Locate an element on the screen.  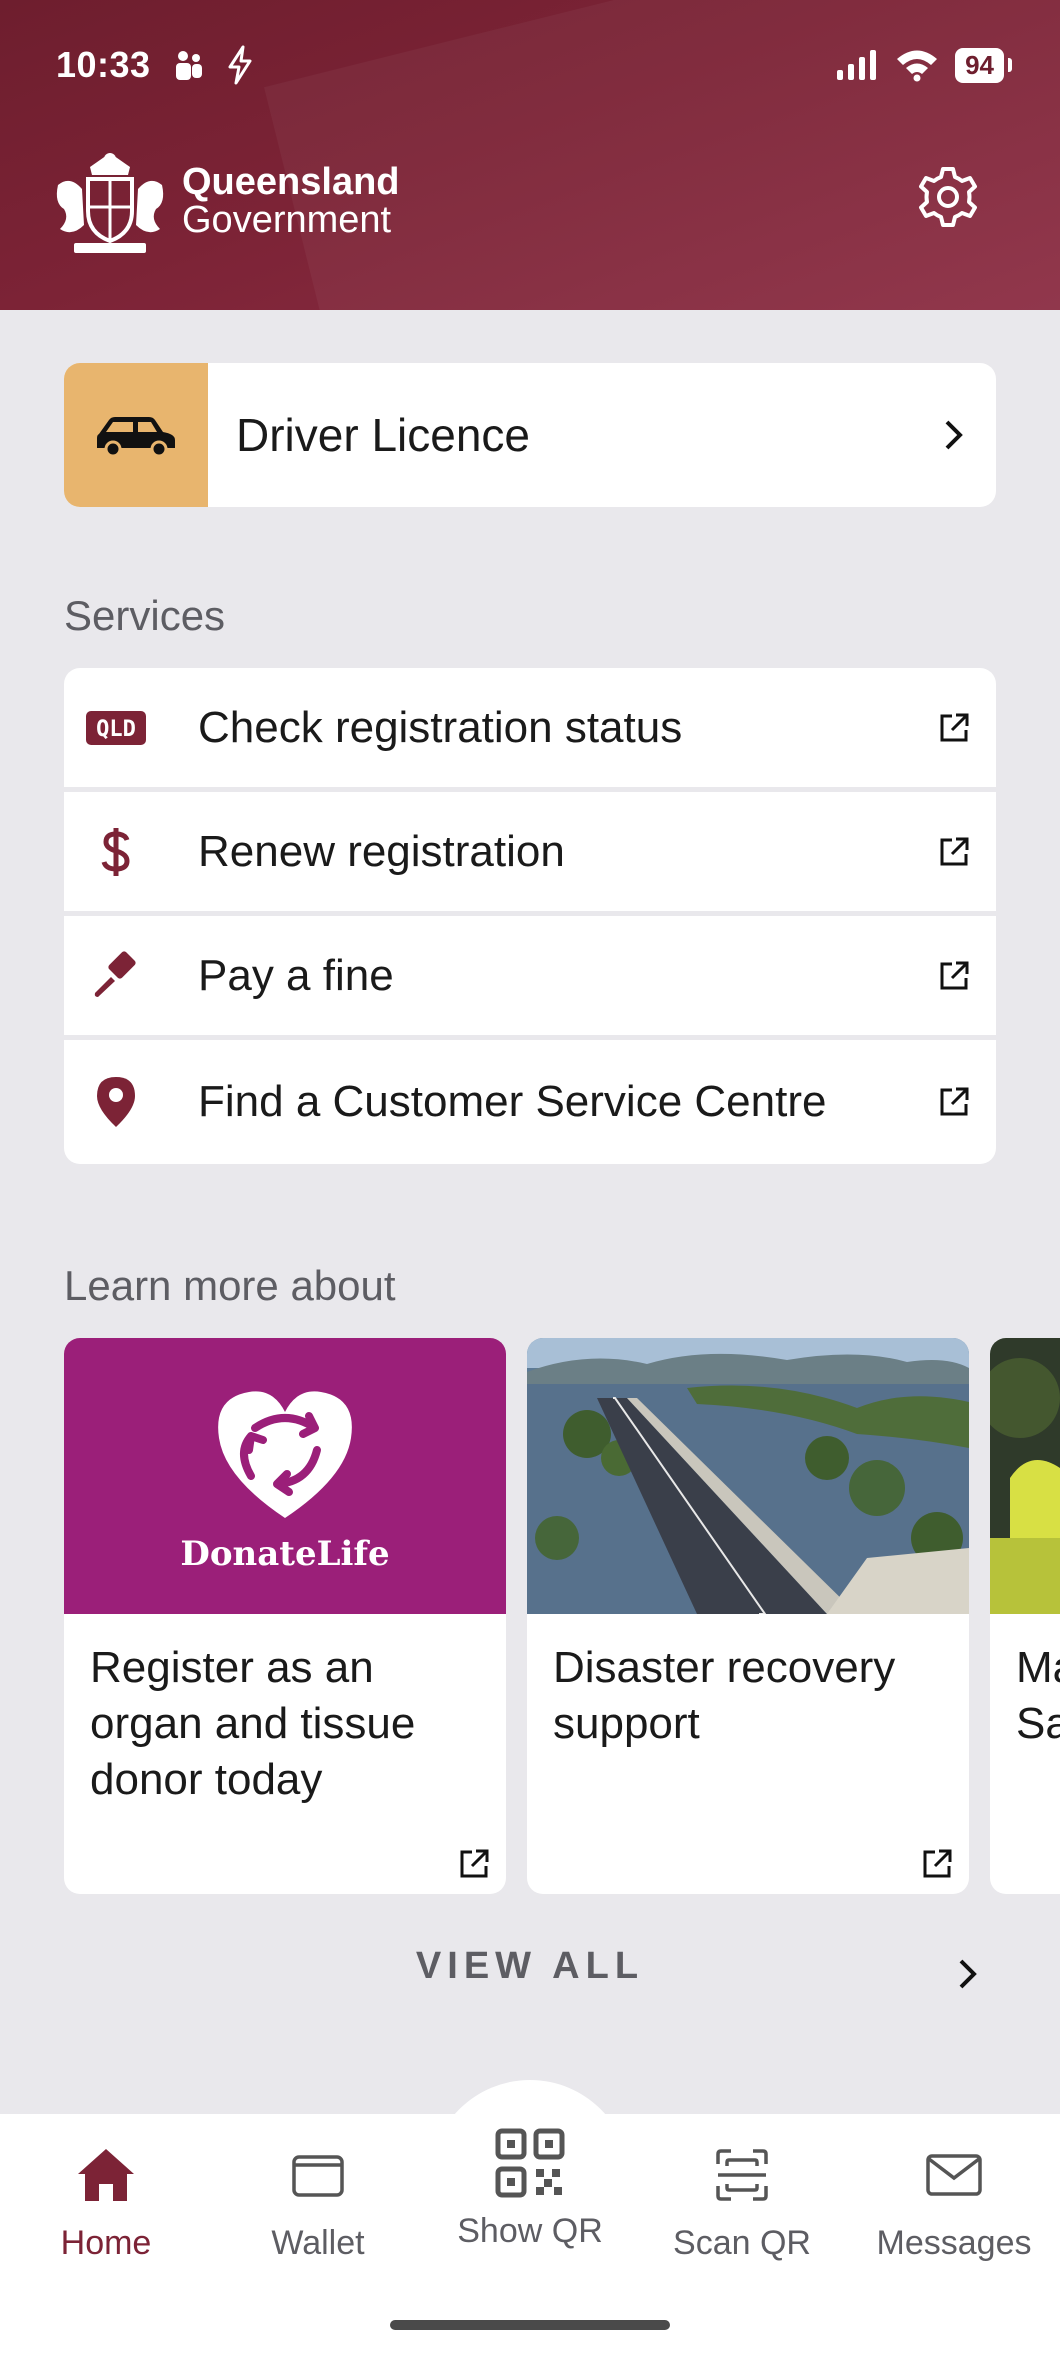
service-pay-fine: Pay a fine is located at coordinates (530, 978).